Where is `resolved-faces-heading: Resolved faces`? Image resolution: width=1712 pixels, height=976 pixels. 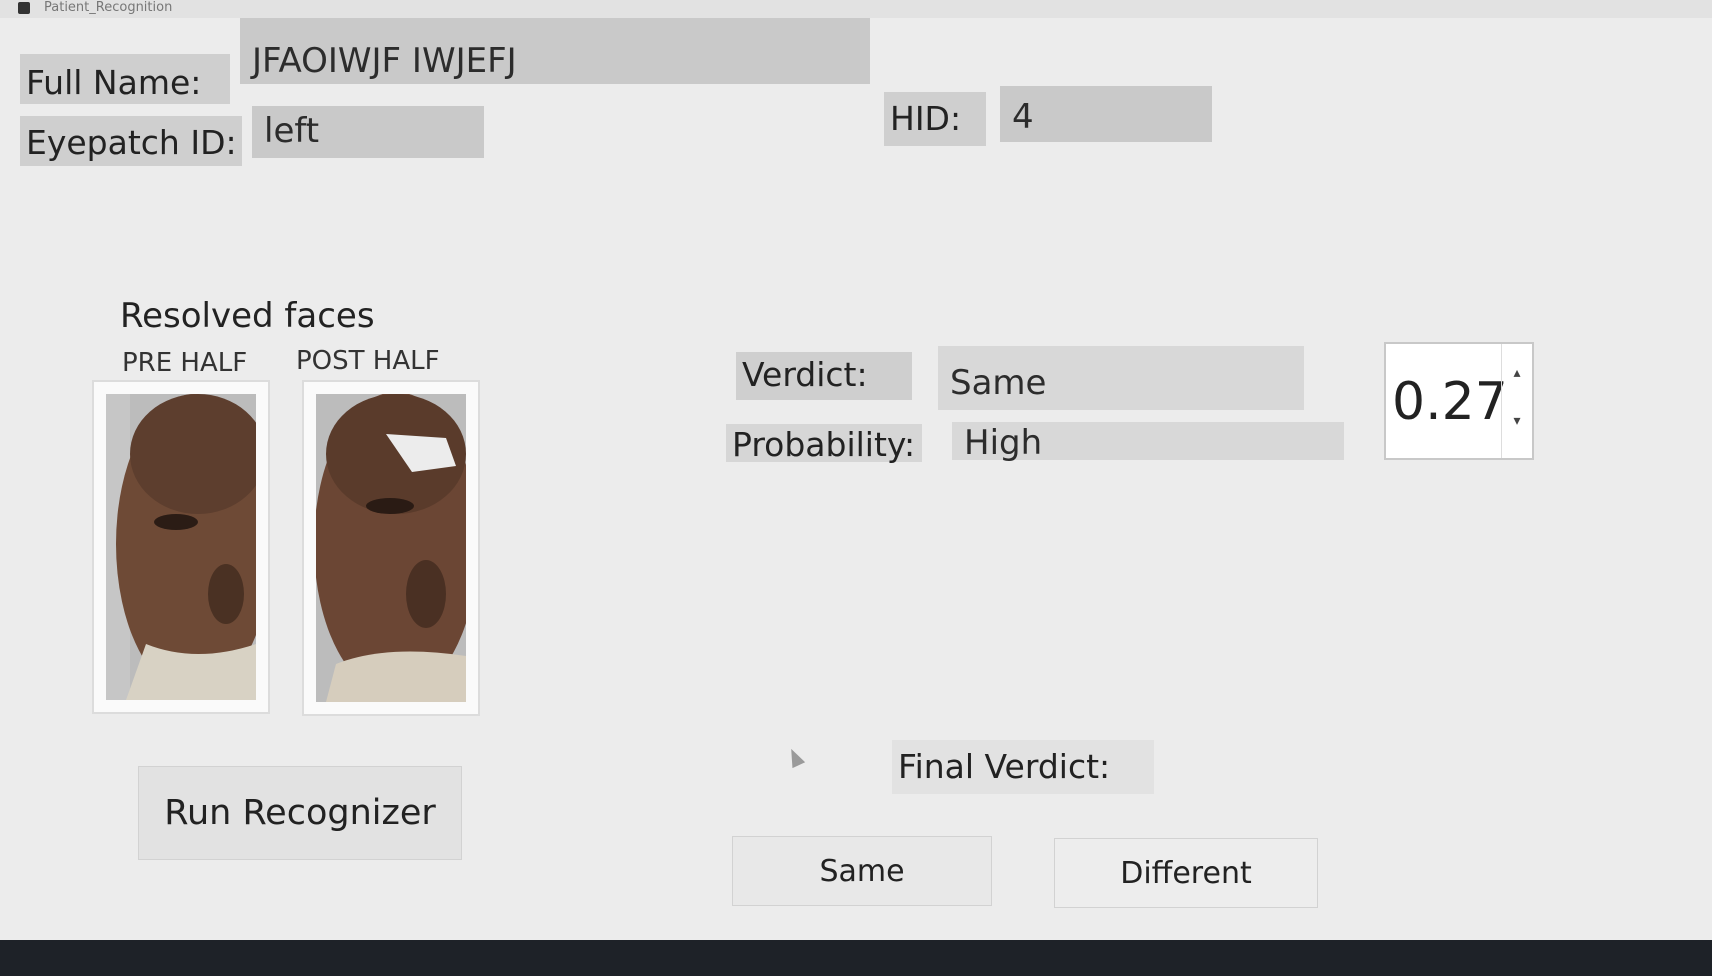 resolved-faces-heading: Resolved faces is located at coordinates (247, 316).